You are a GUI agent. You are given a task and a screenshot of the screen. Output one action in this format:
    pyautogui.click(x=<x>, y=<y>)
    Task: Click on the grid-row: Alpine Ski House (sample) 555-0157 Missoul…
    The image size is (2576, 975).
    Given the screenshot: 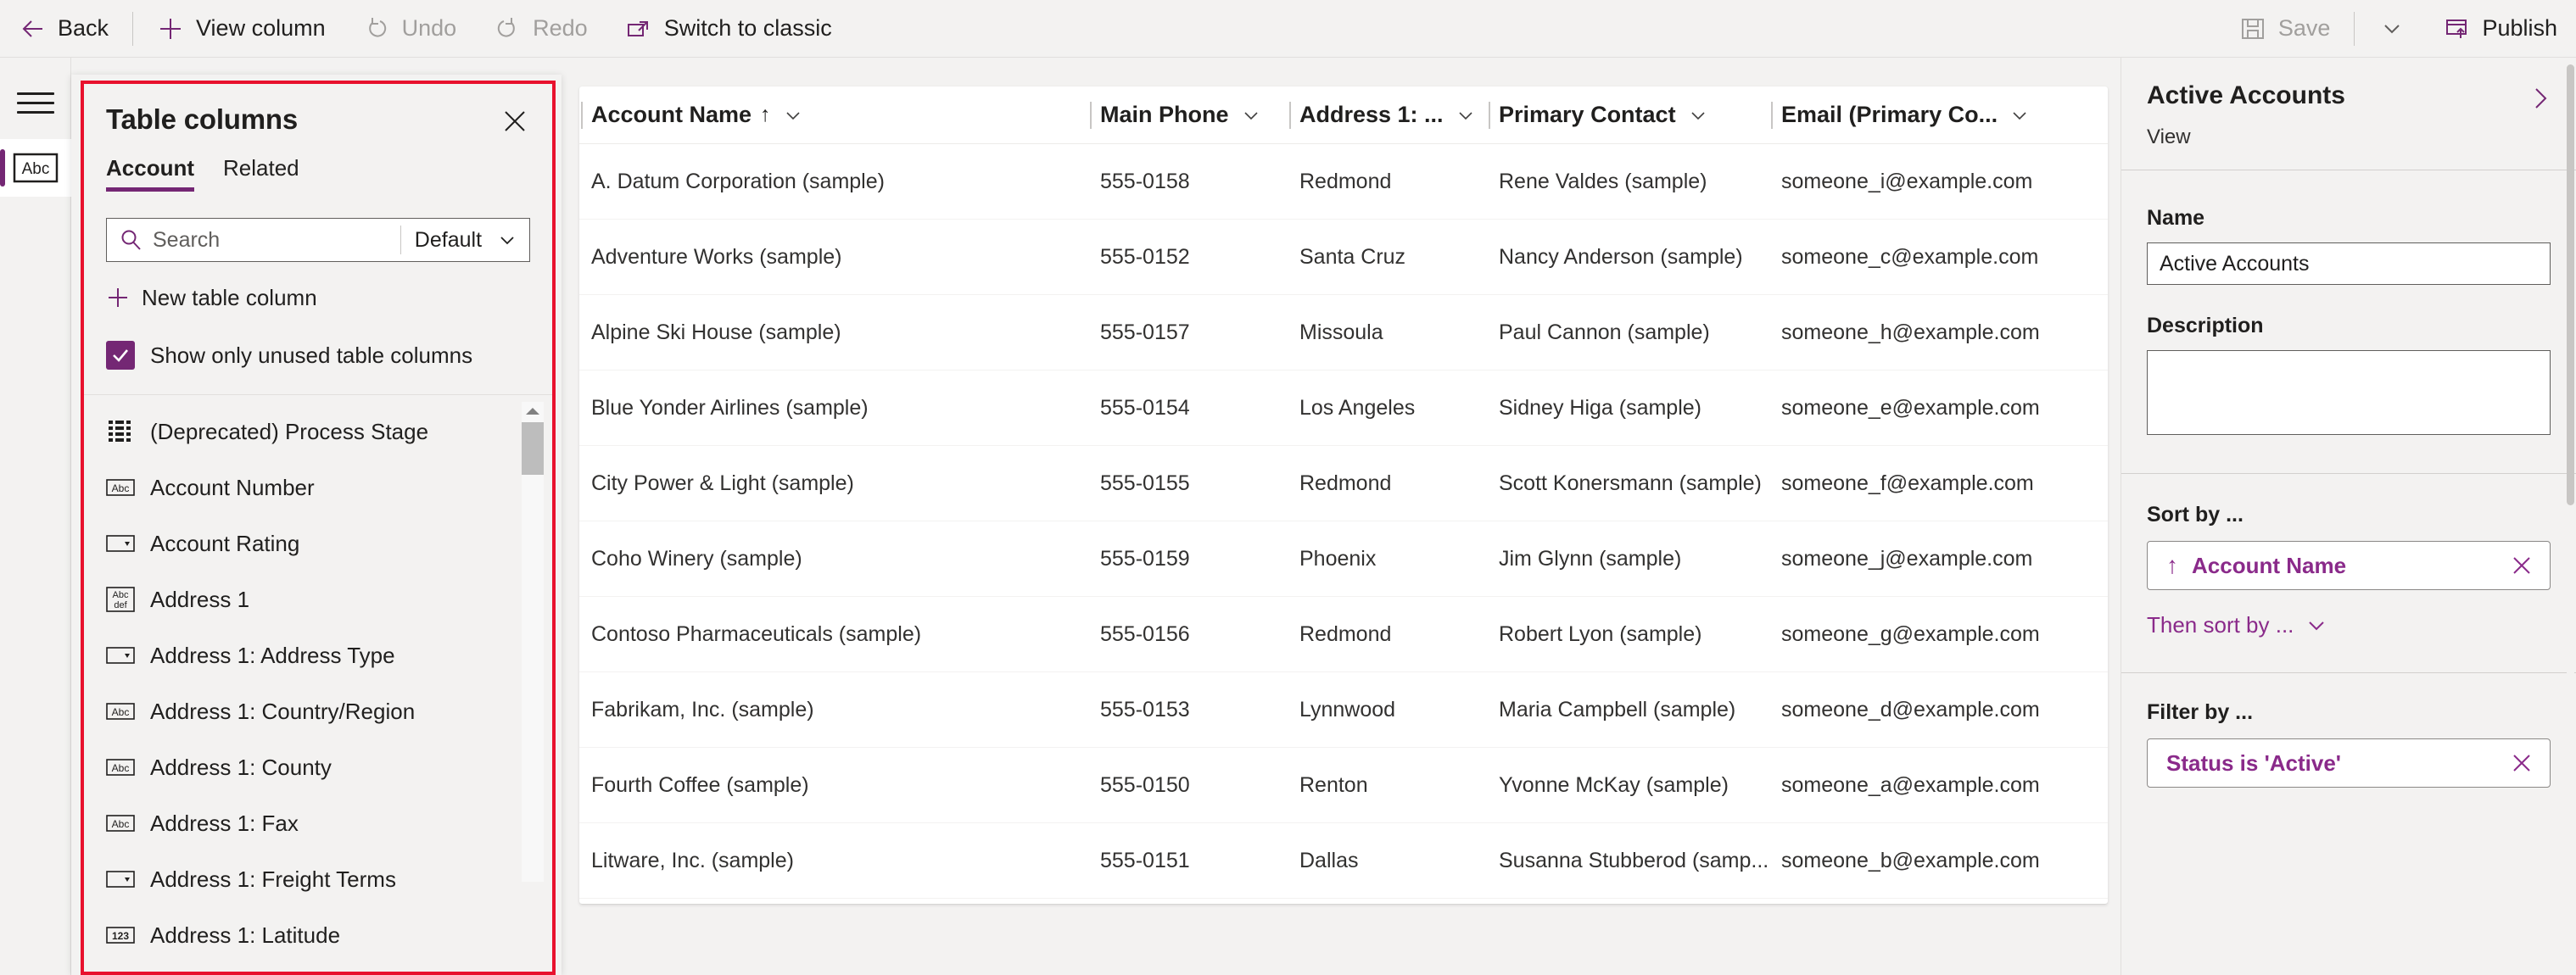 What is the action you would take?
    pyautogui.click(x=1343, y=332)
    